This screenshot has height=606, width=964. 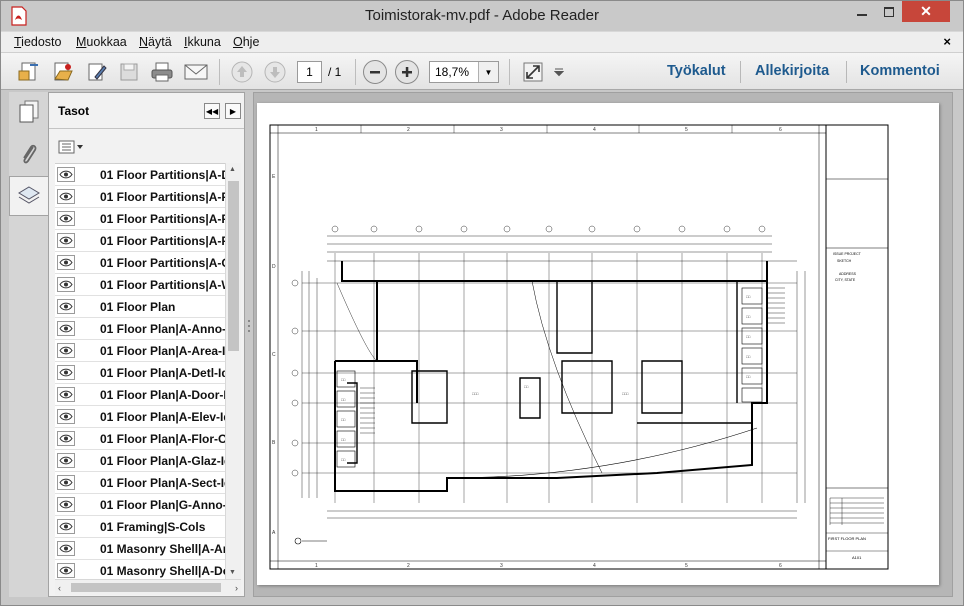 I want to click on window-title: Toimistorak-mv.pdf - Adobe Reader, so click(x=482, y=15).